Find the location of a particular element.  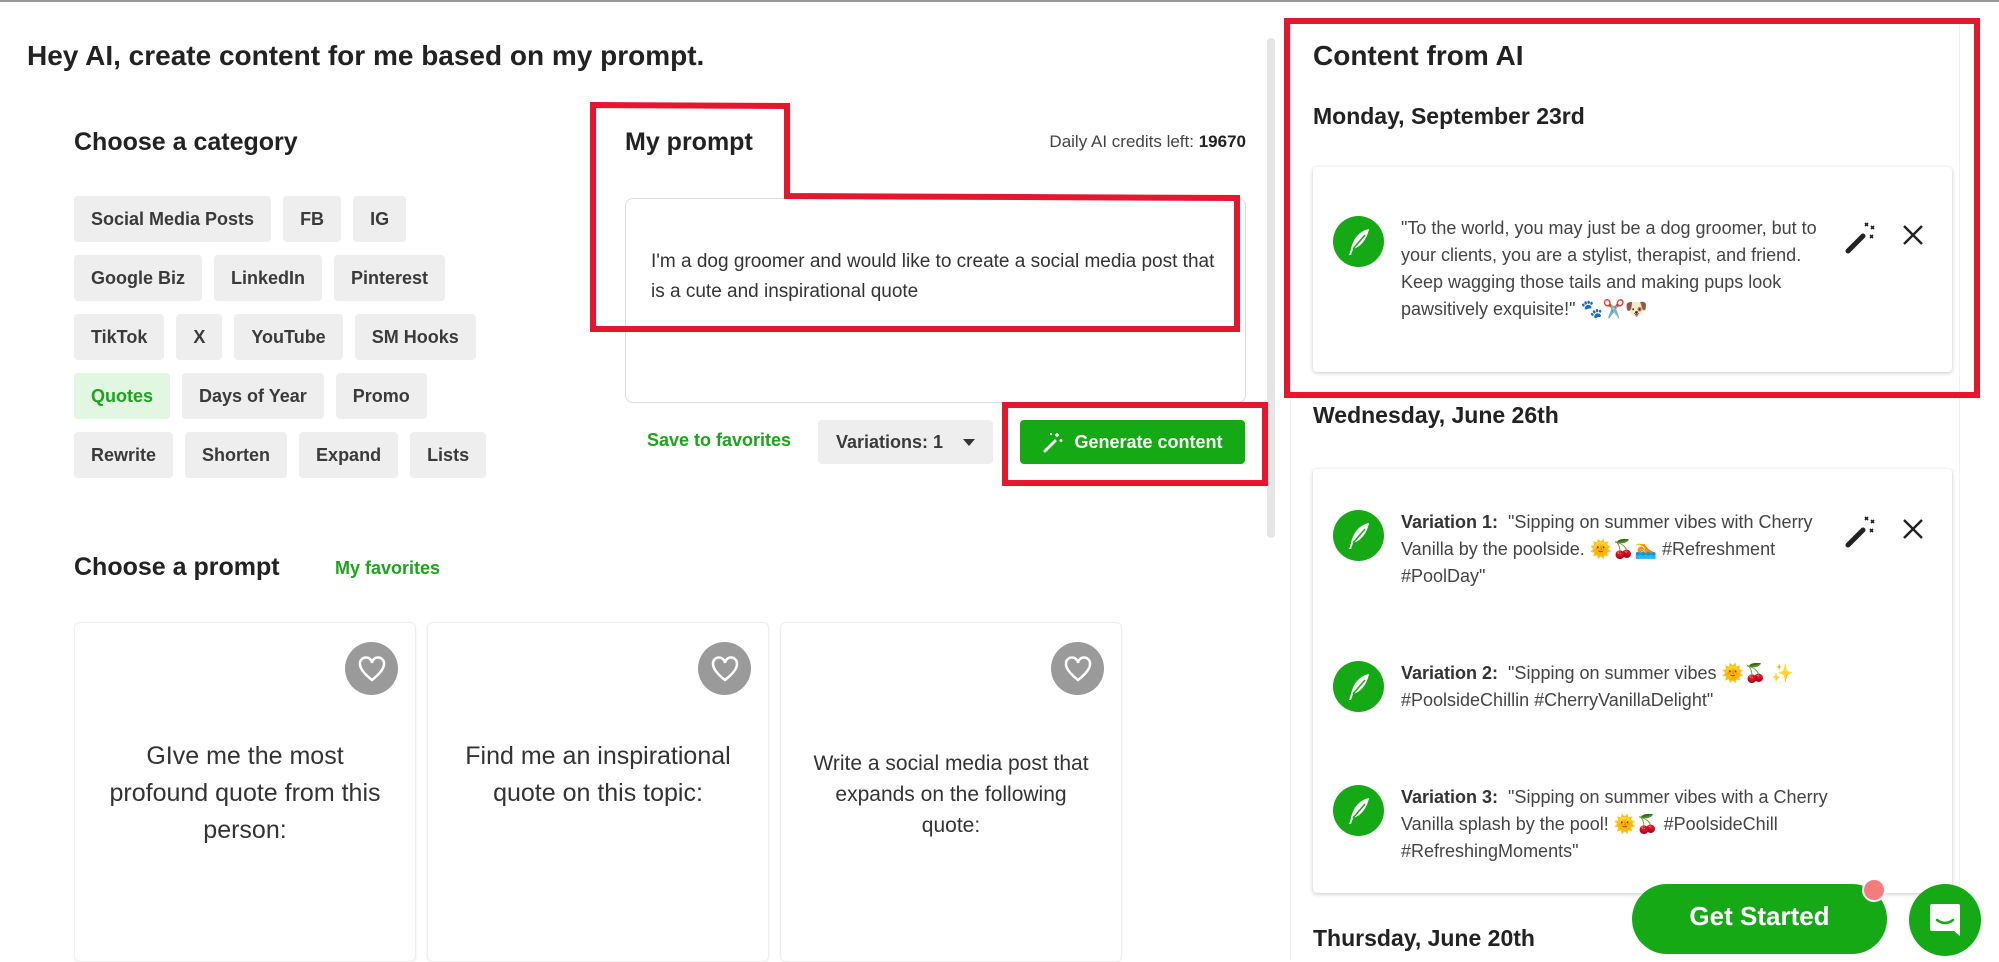

category-chip-tiktok: TikTok is located at coordinates (119, 337).